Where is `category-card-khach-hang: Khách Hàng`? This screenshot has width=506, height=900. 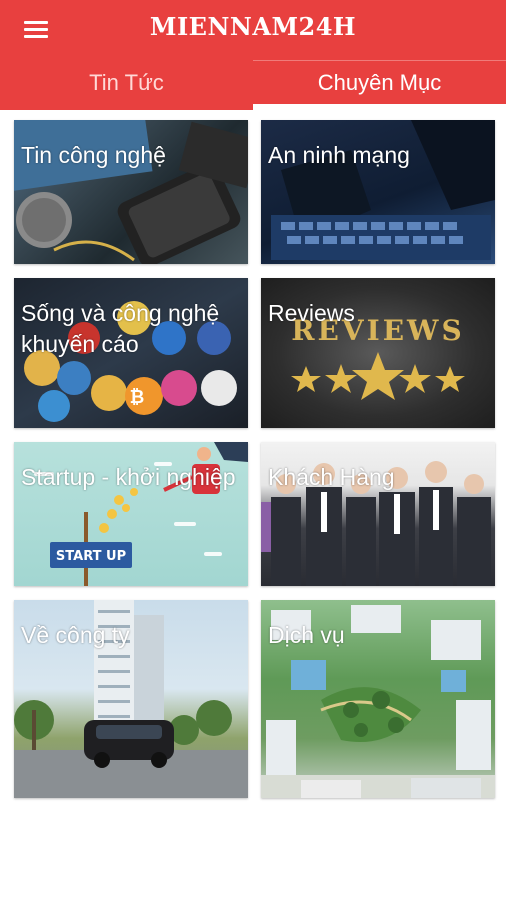 category-card-khach-hang: Khách Hàng is located at coordinates (378, 514).